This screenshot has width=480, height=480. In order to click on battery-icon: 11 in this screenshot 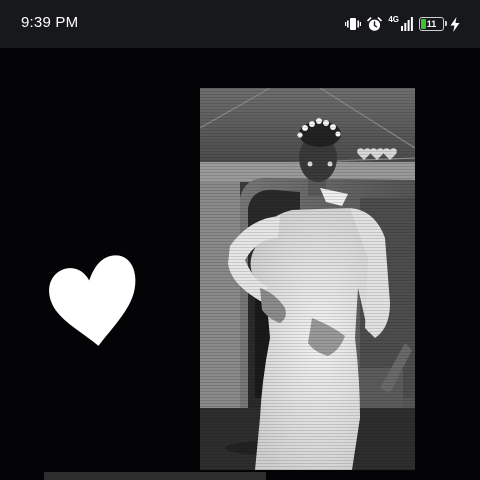, I will do `click(433, 24)`.